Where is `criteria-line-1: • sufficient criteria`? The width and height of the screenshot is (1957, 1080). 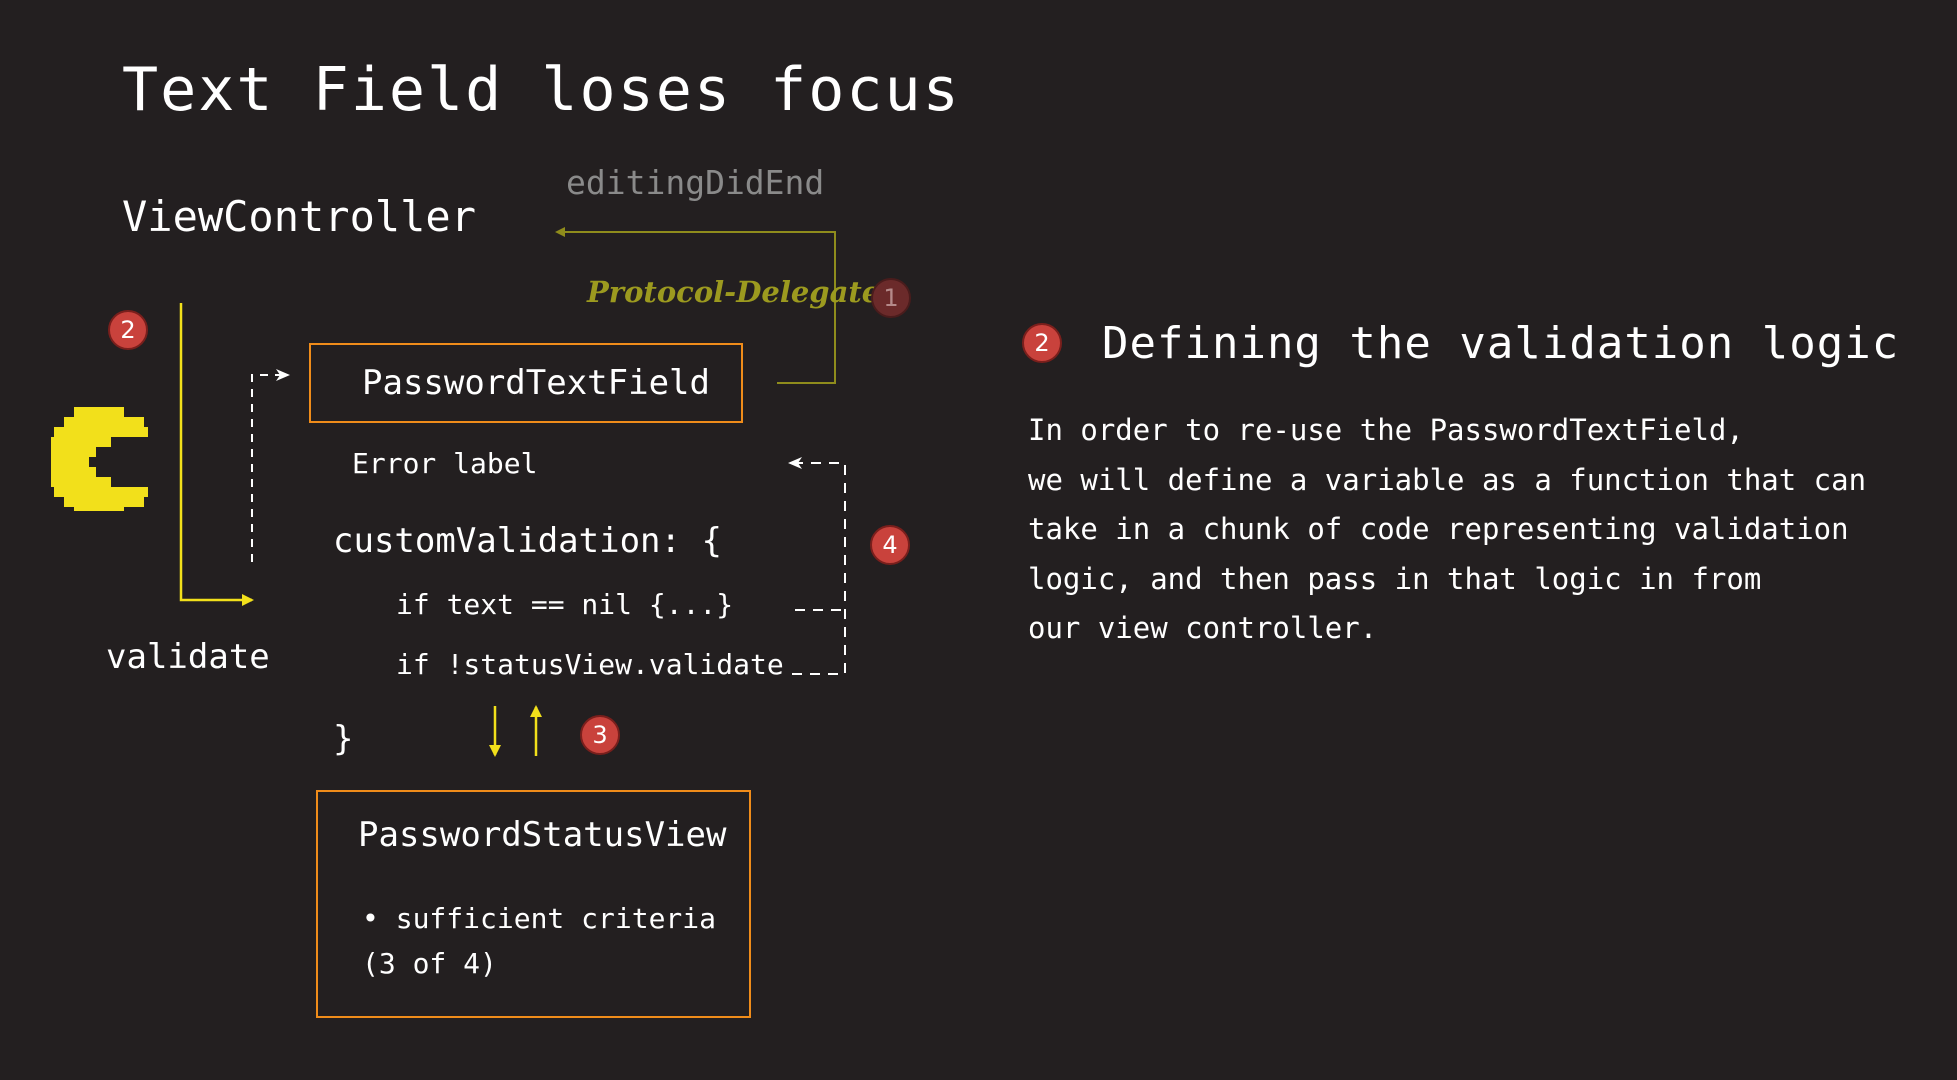 criteria-line-1: • sufficient criteria is located at coordinates (539, 918).